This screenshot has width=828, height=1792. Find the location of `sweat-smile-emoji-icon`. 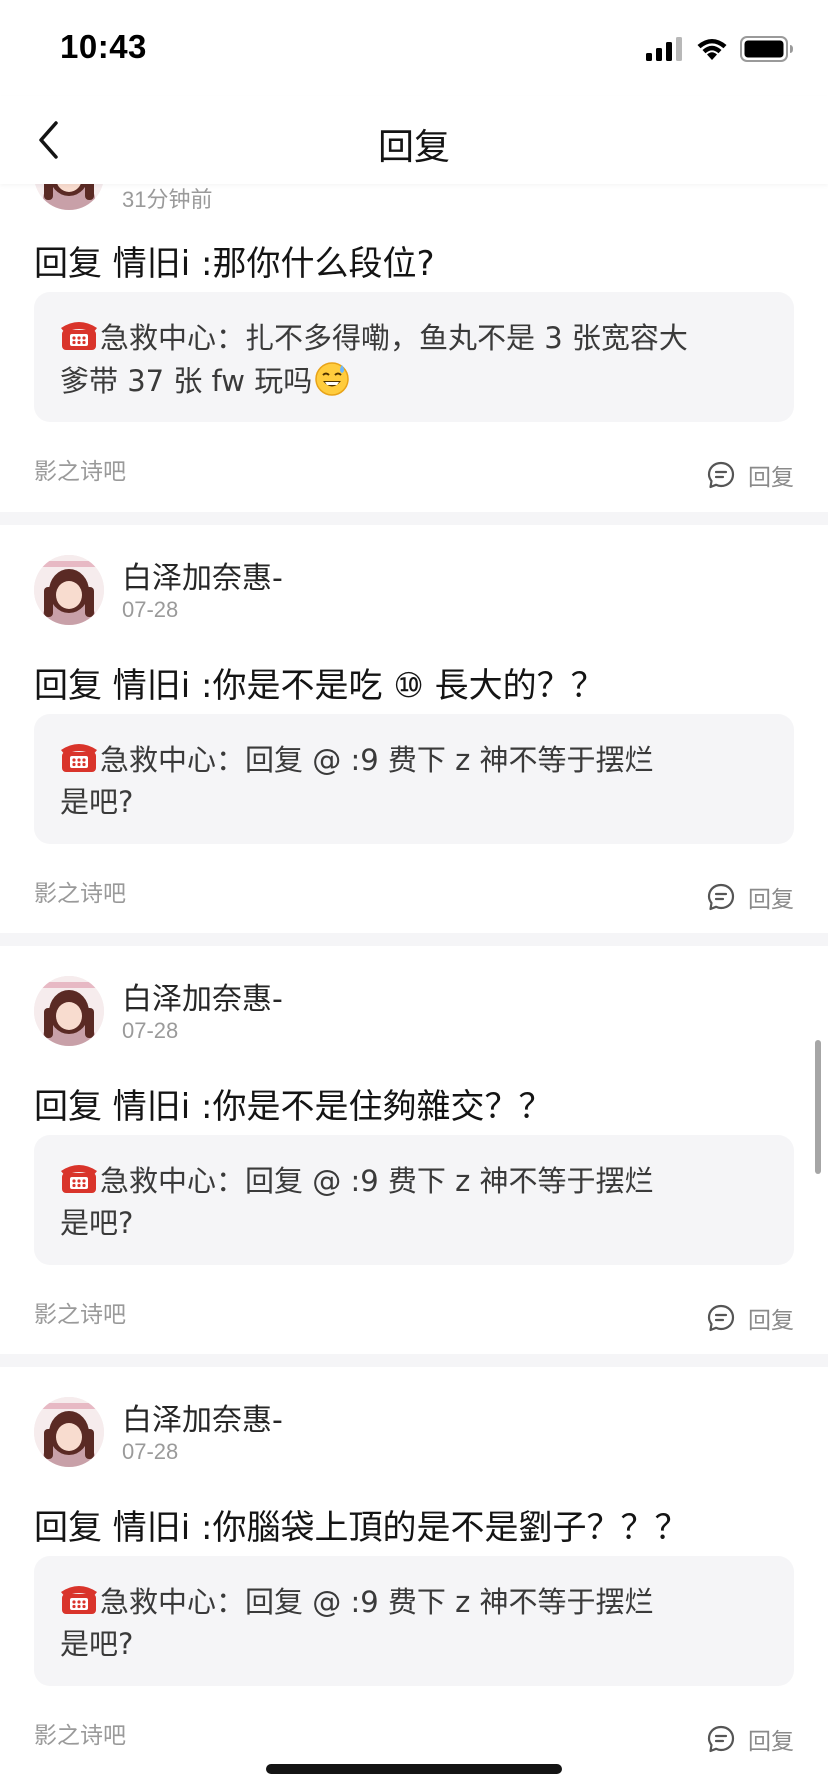

sweat-smile-emoji-icon is located at coordinates (332, 383).